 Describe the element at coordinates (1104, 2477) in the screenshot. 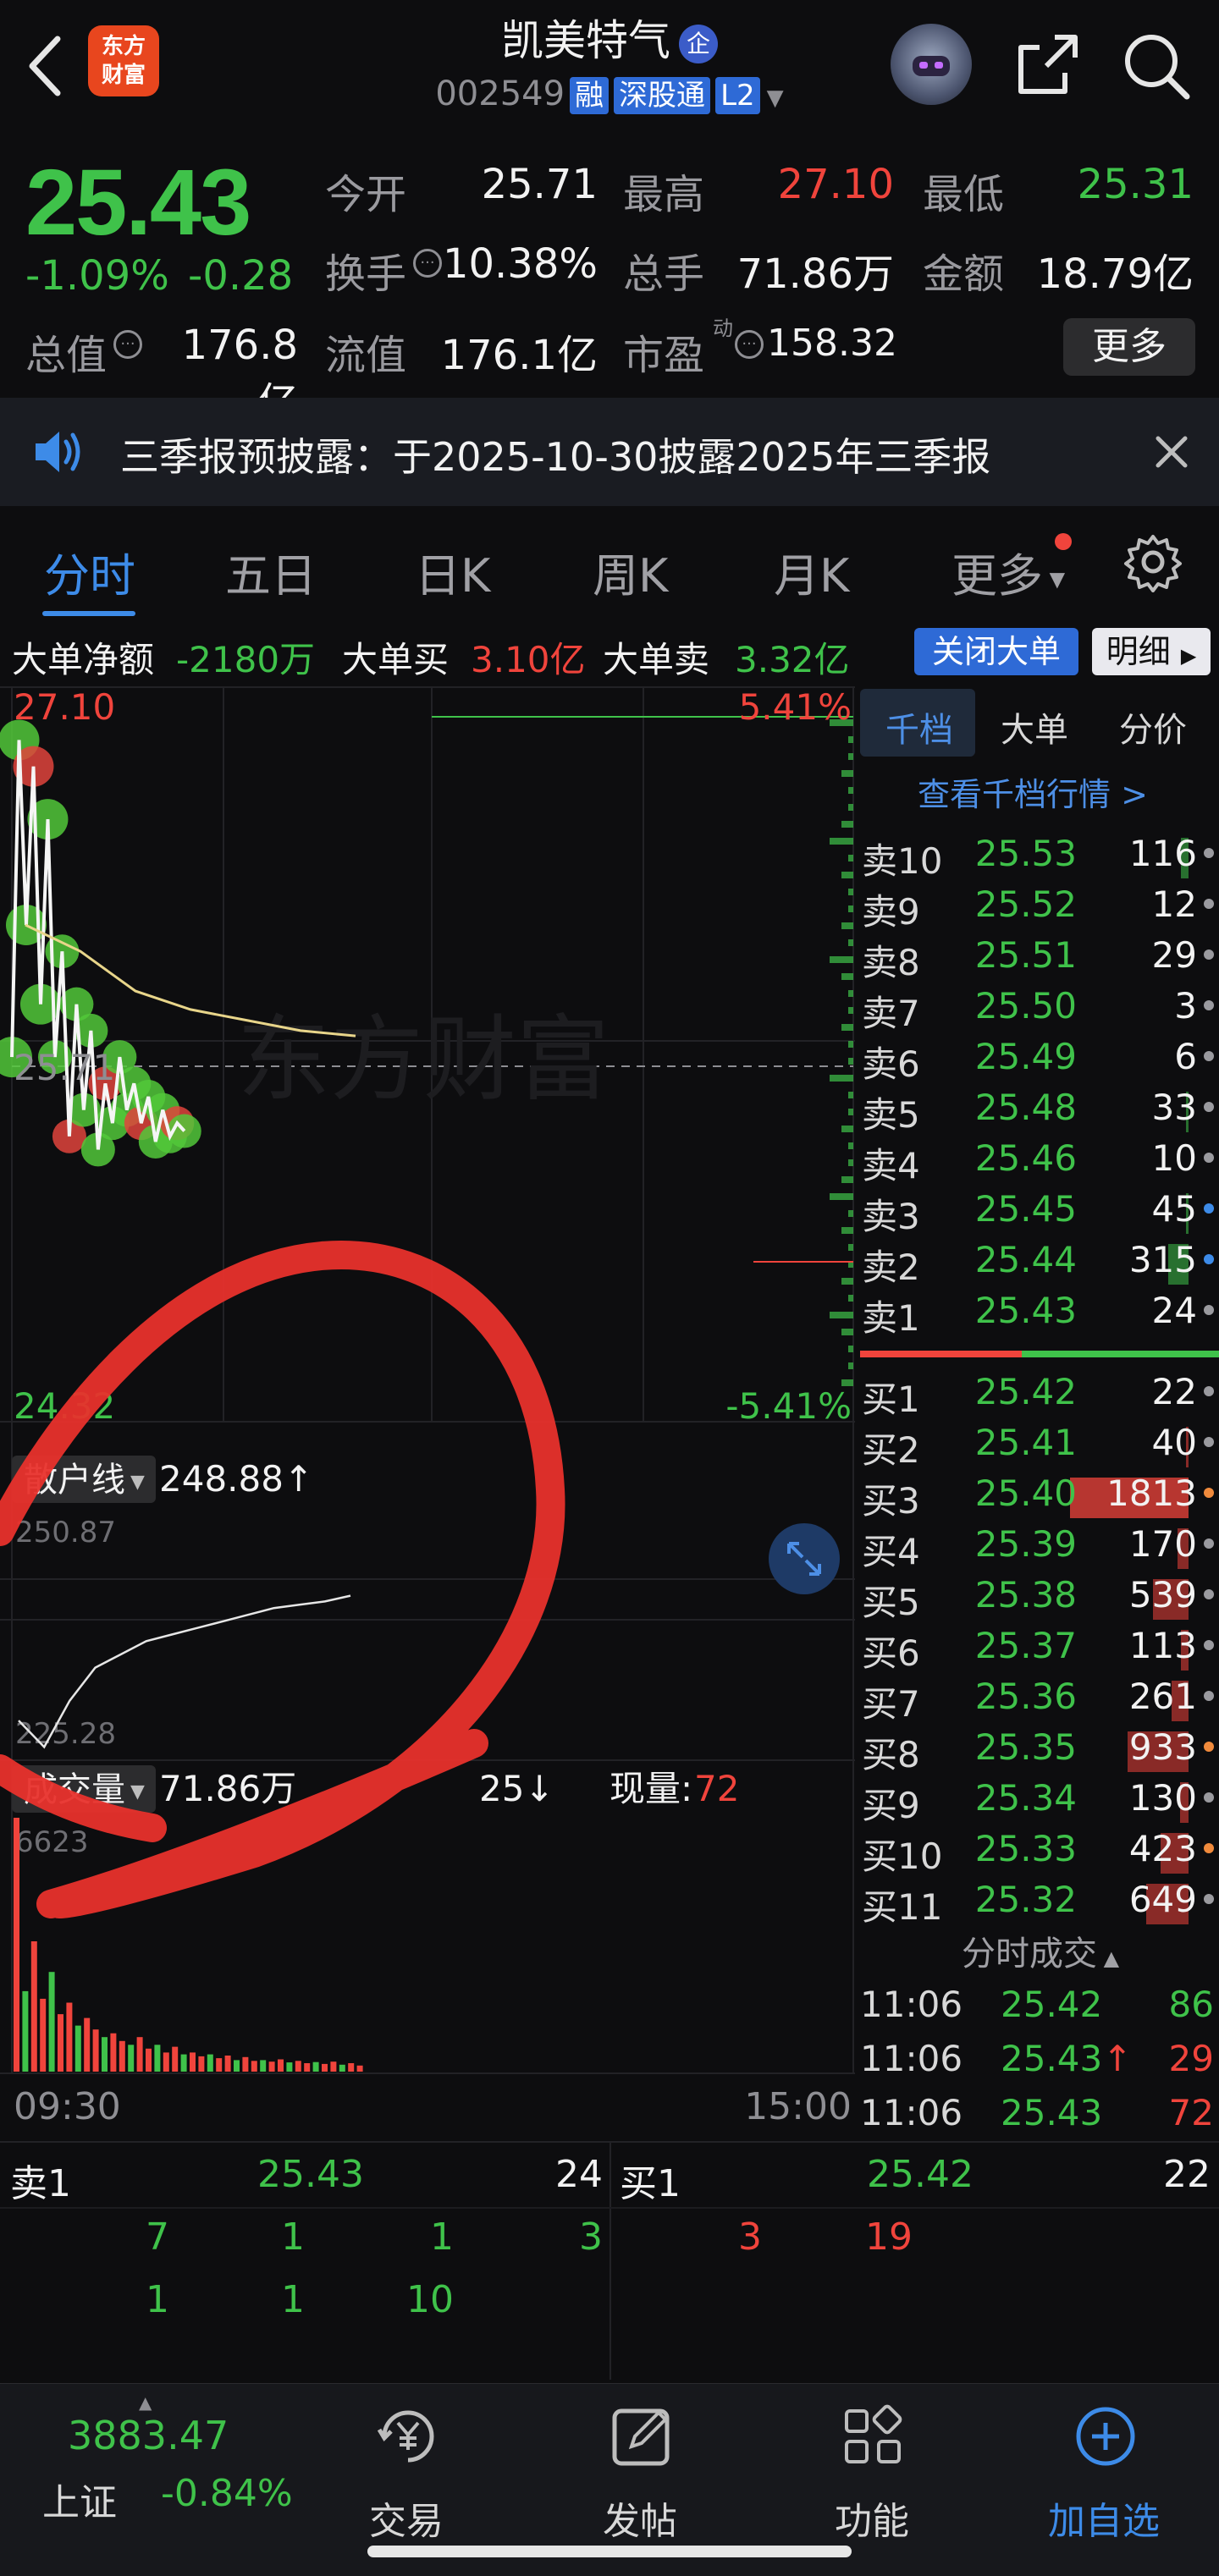

I see `nav-add-watchlist: 加自选` at that location.